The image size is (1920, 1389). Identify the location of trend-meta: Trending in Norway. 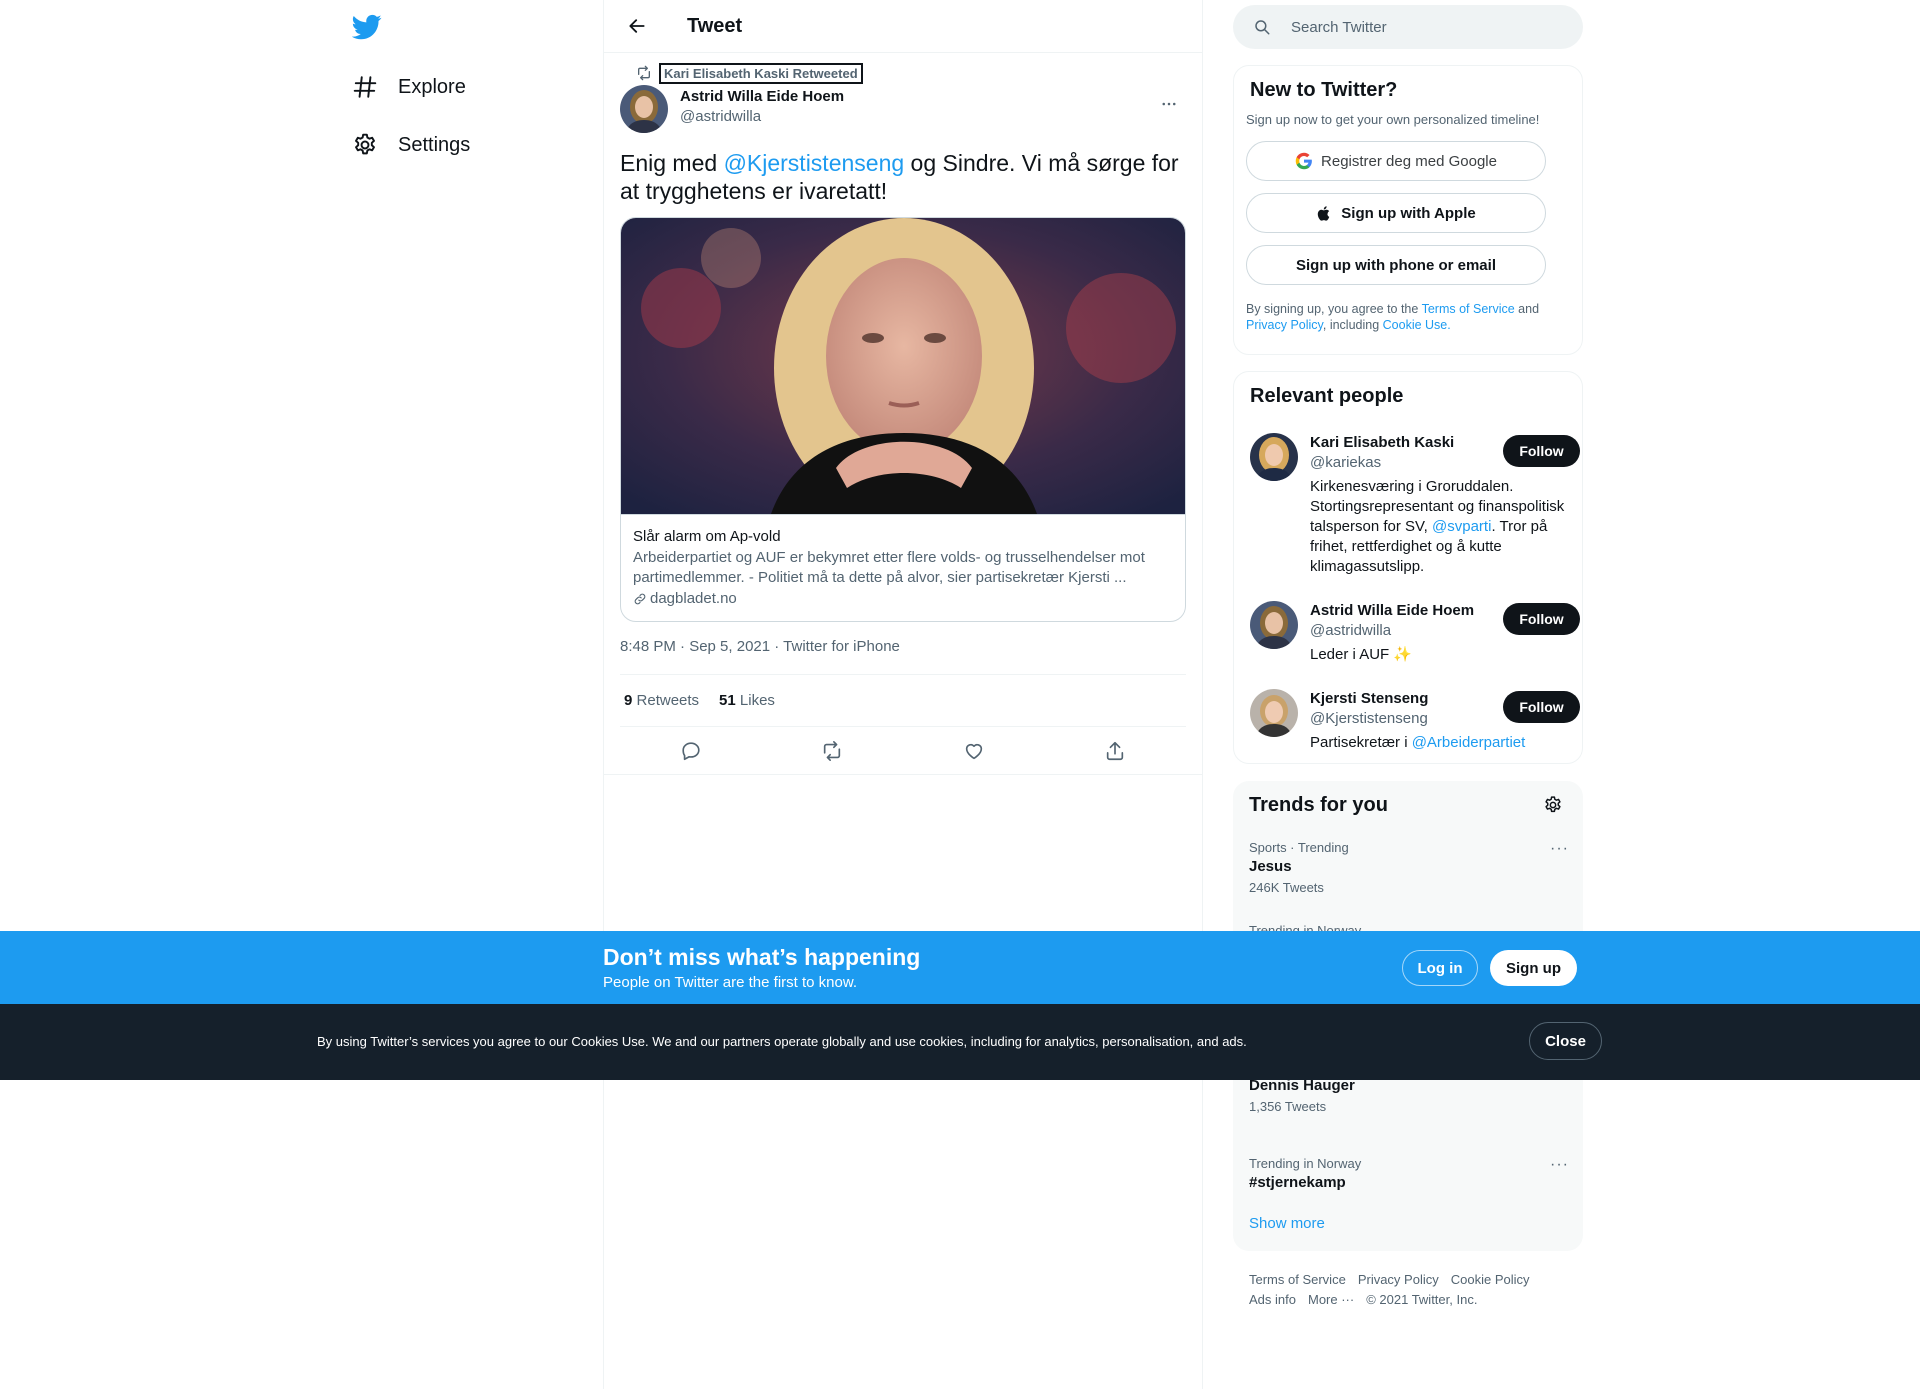
(1305, 1163).